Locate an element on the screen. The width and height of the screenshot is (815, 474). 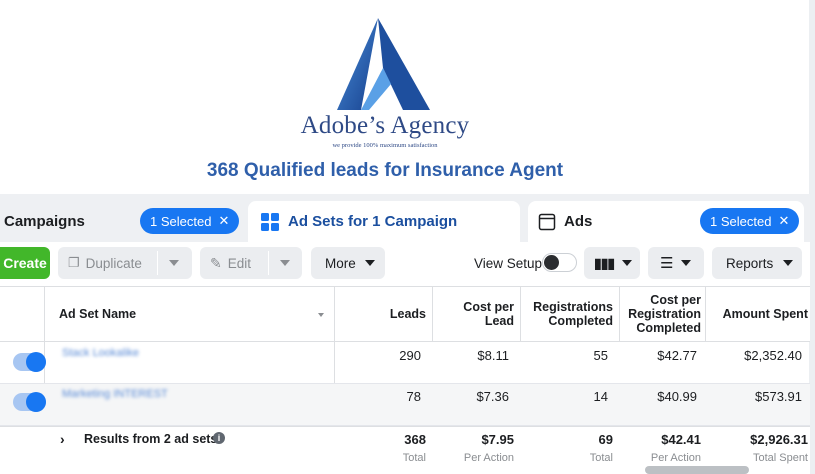
more-button: More is located at coordinates (348, 263).